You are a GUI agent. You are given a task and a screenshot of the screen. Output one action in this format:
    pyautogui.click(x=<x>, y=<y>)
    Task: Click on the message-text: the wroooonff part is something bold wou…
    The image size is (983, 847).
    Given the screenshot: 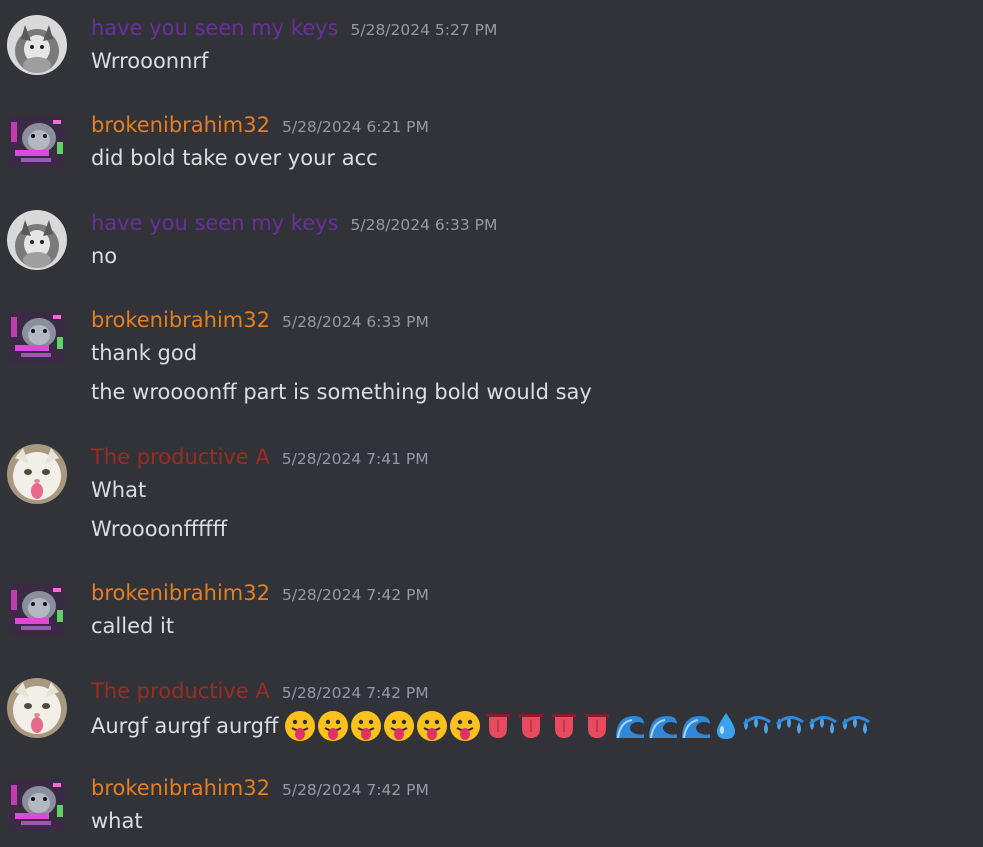 What is the action you would take?
    pyautogui.click(x=341, y=392)
    